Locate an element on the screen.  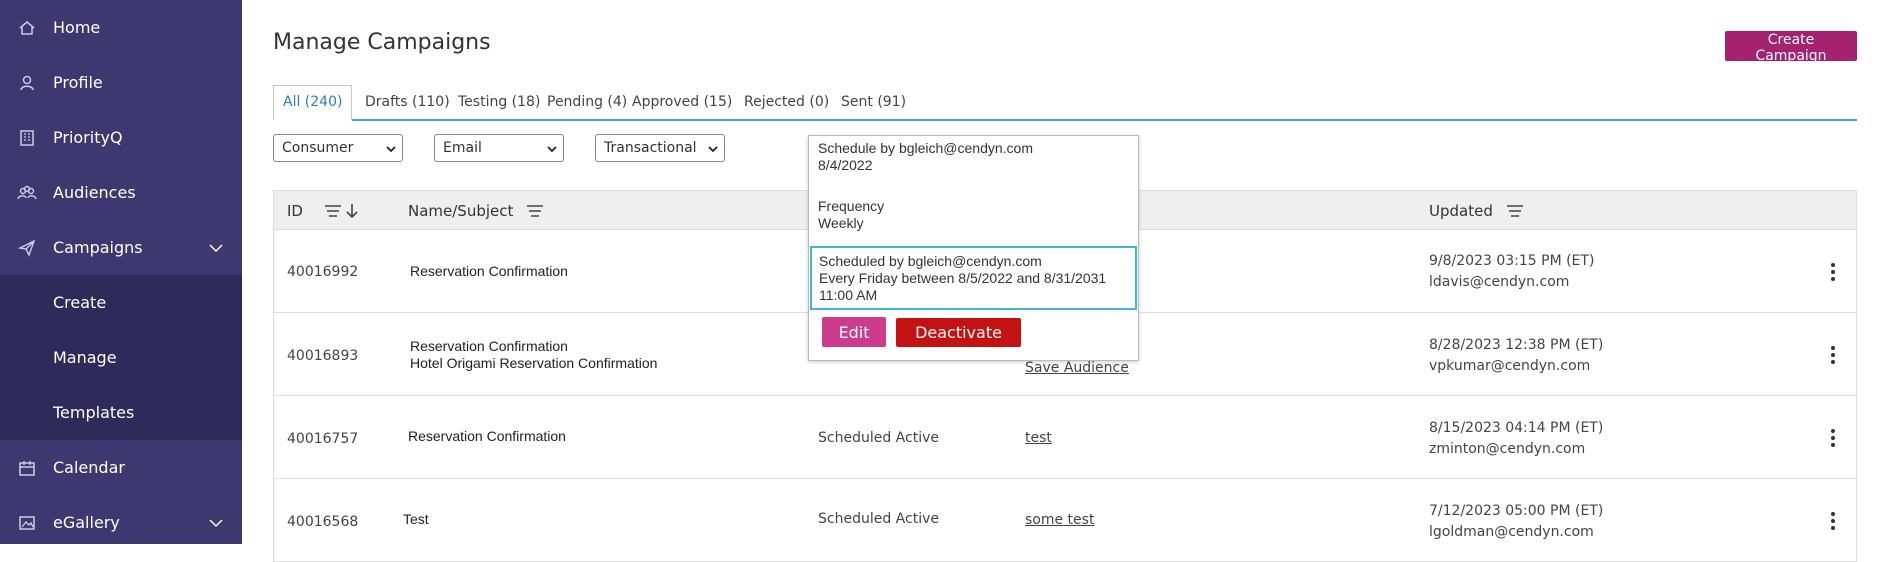
sidebar-item-calendar: Calendar is located at coordinates (121, 467).